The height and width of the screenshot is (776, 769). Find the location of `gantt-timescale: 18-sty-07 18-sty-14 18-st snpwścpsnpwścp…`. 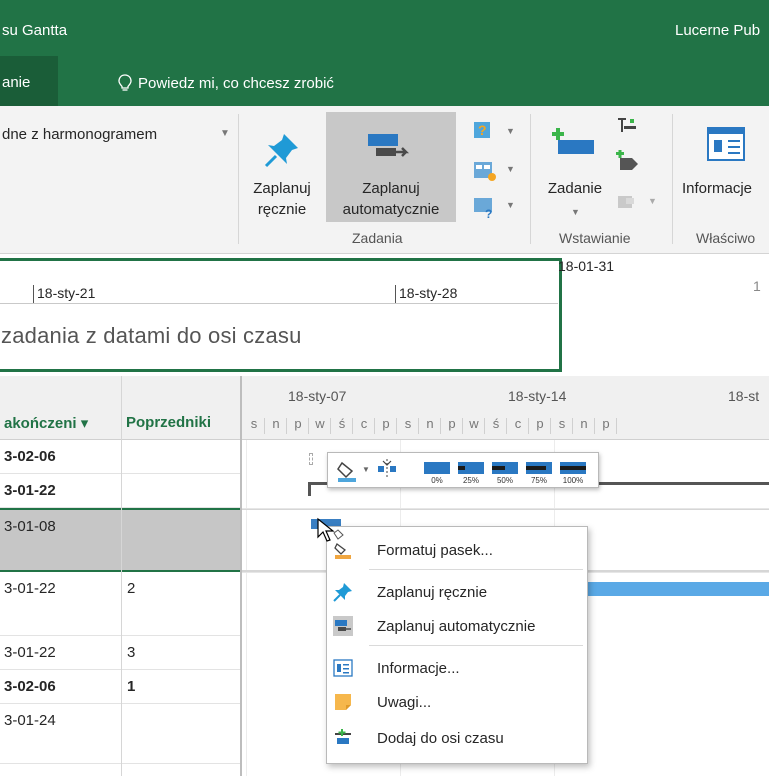

gantt-timescale: 18-sty-07 18-sty-14 18-st snpwścpsnpwścp… is located at coordinates (505, 408).